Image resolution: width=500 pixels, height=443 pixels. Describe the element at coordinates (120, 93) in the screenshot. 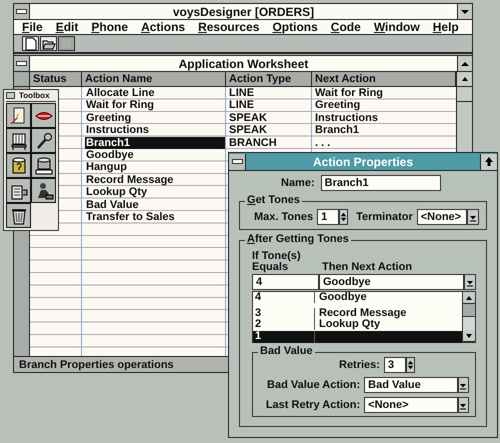

I see `table-cell: Allocate Line` at that location.